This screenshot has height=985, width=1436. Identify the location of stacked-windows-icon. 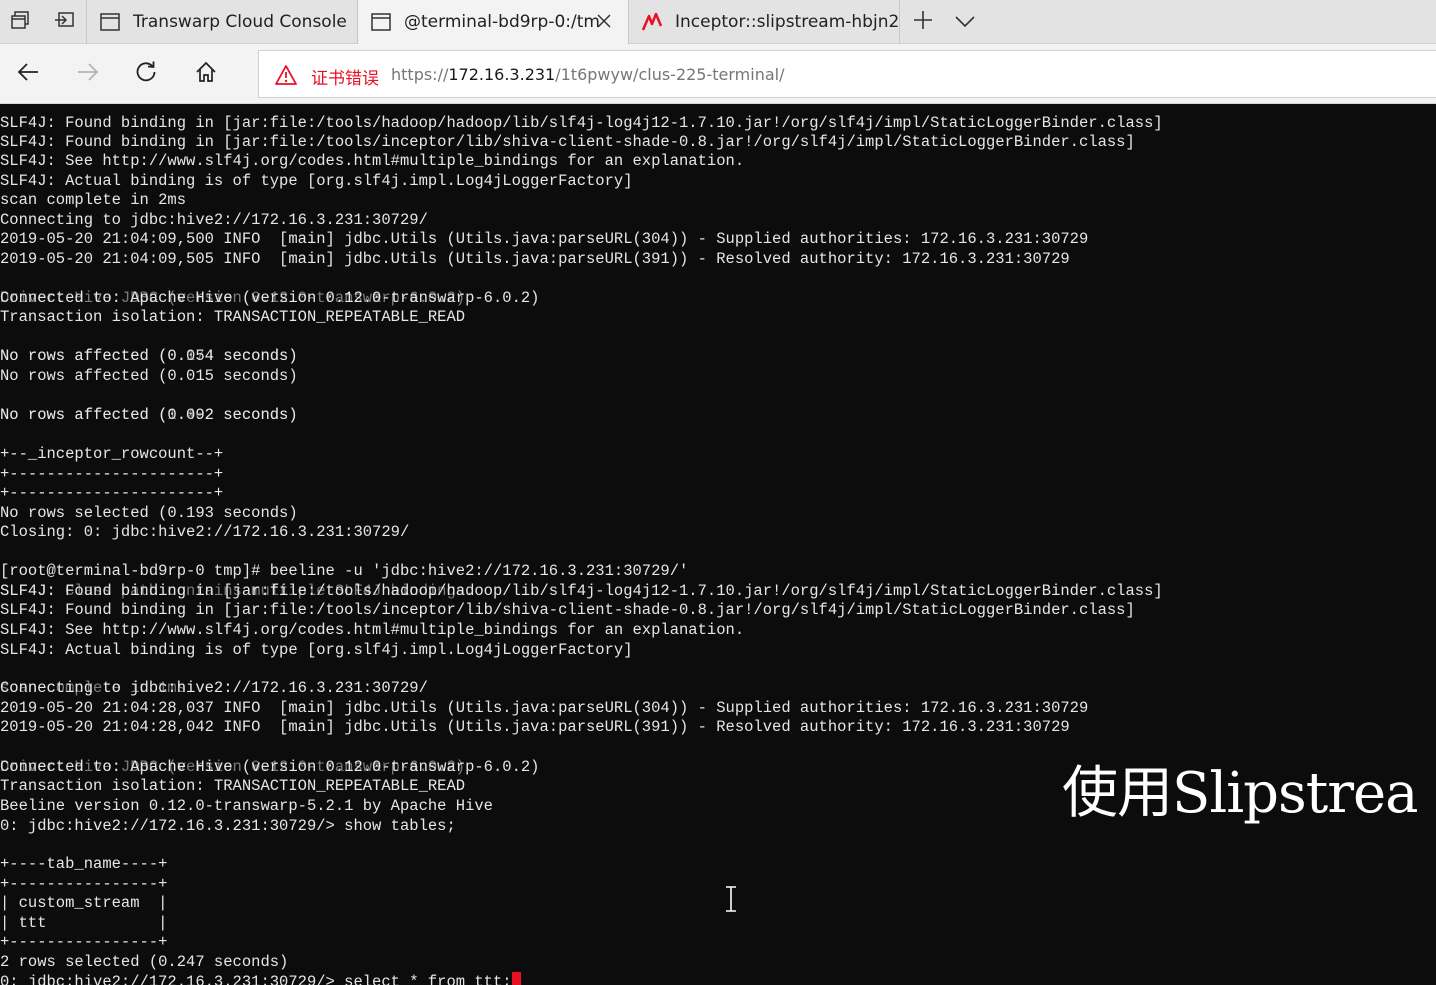
(20, 22).